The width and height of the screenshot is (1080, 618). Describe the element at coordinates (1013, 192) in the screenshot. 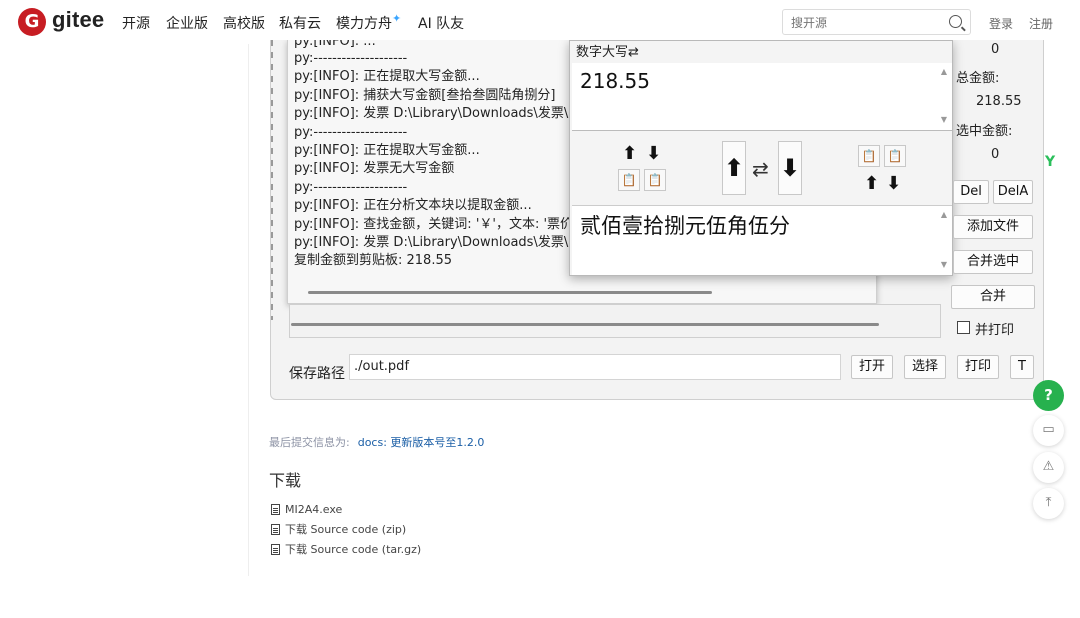

I see `del-all-button: DelA` at that location.